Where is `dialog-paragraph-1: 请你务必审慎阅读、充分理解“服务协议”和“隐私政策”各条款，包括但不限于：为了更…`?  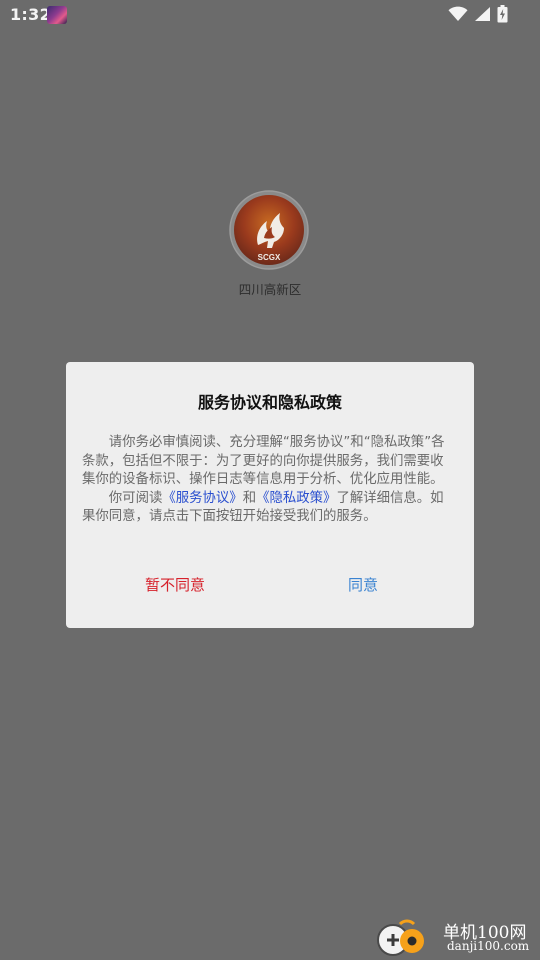
dialog-paragraph-1: 请你务必审慎阅读、充分理解“服务协议”和“隐私政策”各条款，包括但不限于：为了更… is located at coordinates (263, 461).